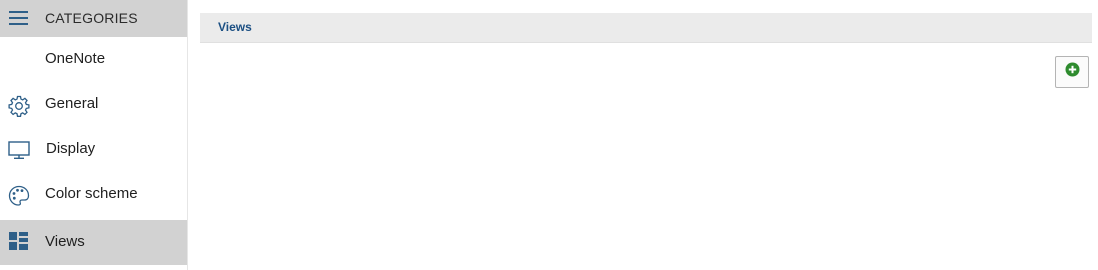 The image size is (1098, 270). Describe the element at coordinates (93, 242) in the screenshot. I see `sidebar-item-views: Views` at that location.